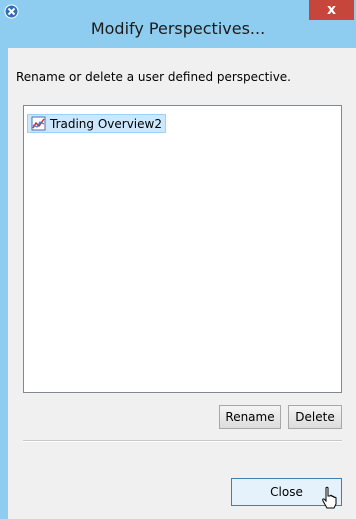 The image size is (356, 519). Describe the element at coordinates (106, 123) in the screenshot. I see `list-item-label: Trading Overview2` at that location.